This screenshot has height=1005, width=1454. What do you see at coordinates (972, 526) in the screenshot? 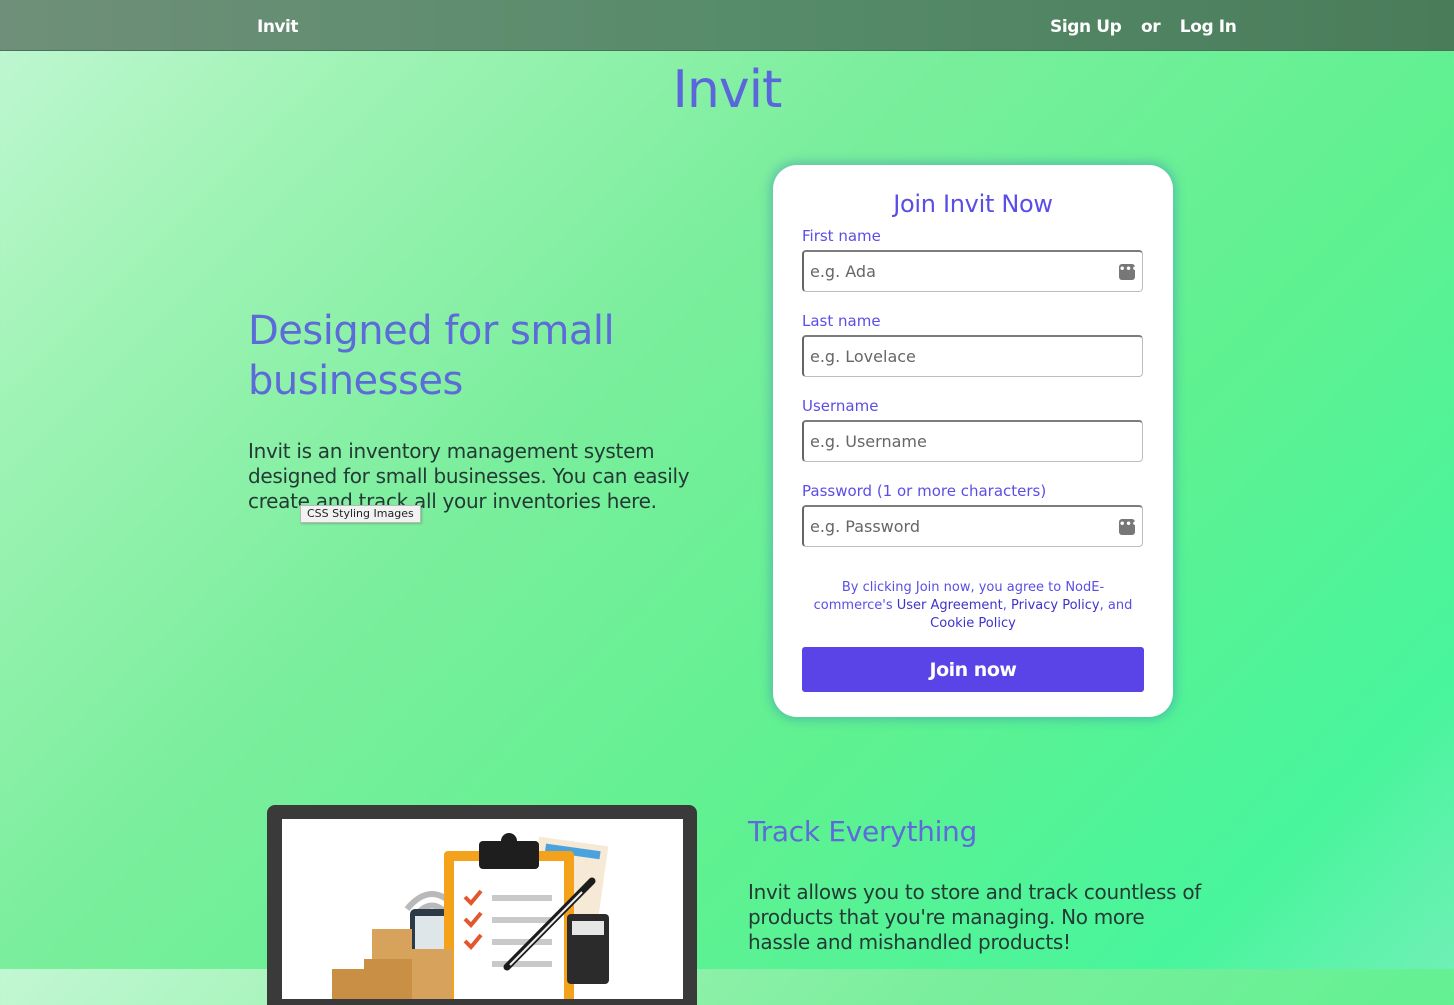
I see `password-input` at bounding box center [972, 526].